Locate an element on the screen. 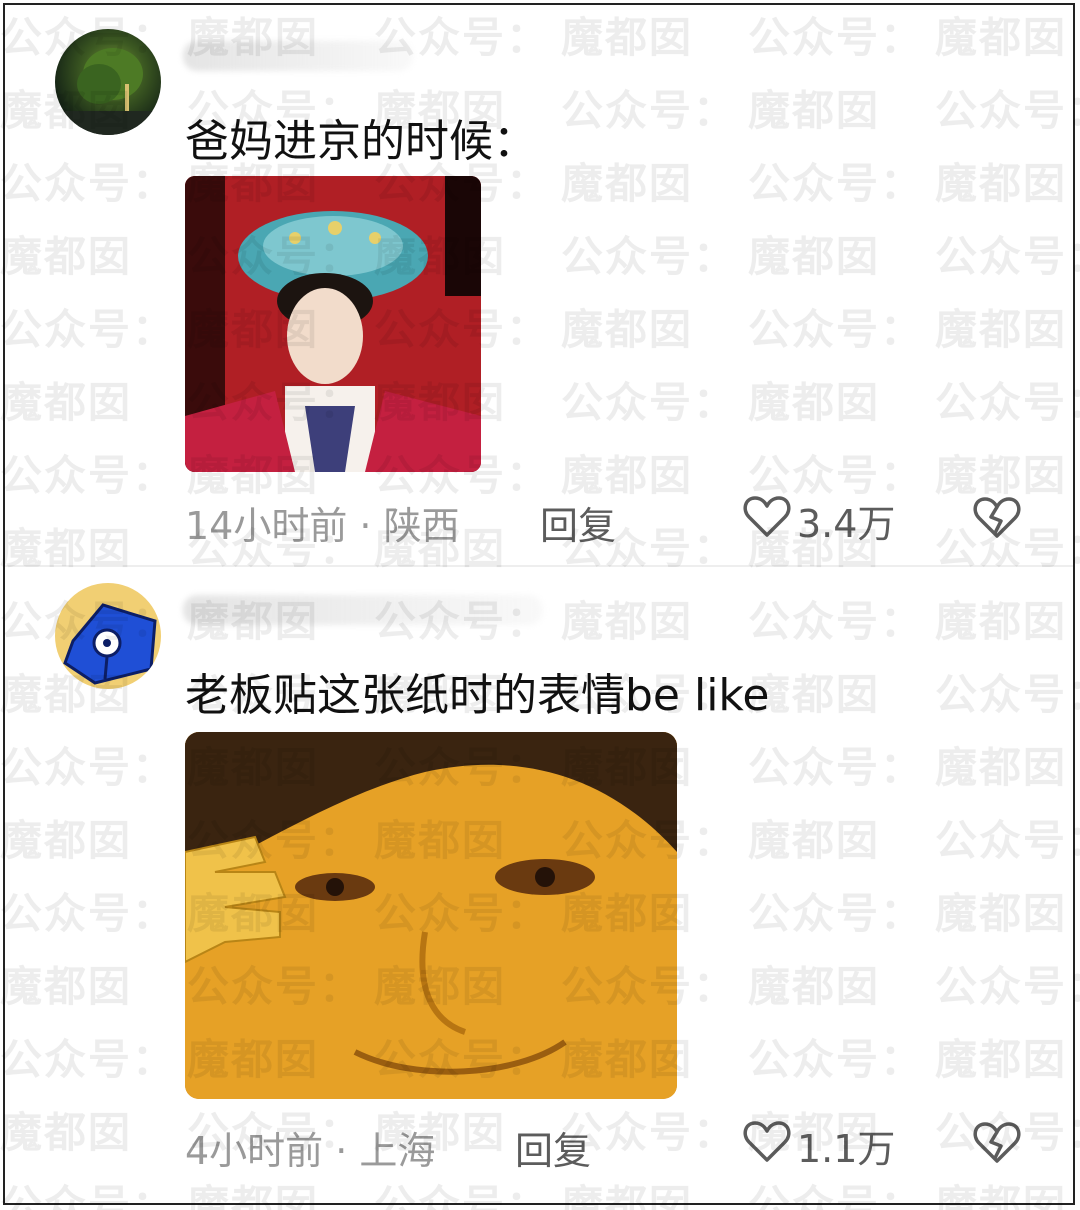 The height and width of the screenshot is (1210, 1080). like-count: 1.1万 is located at coordinates (846, 1149).